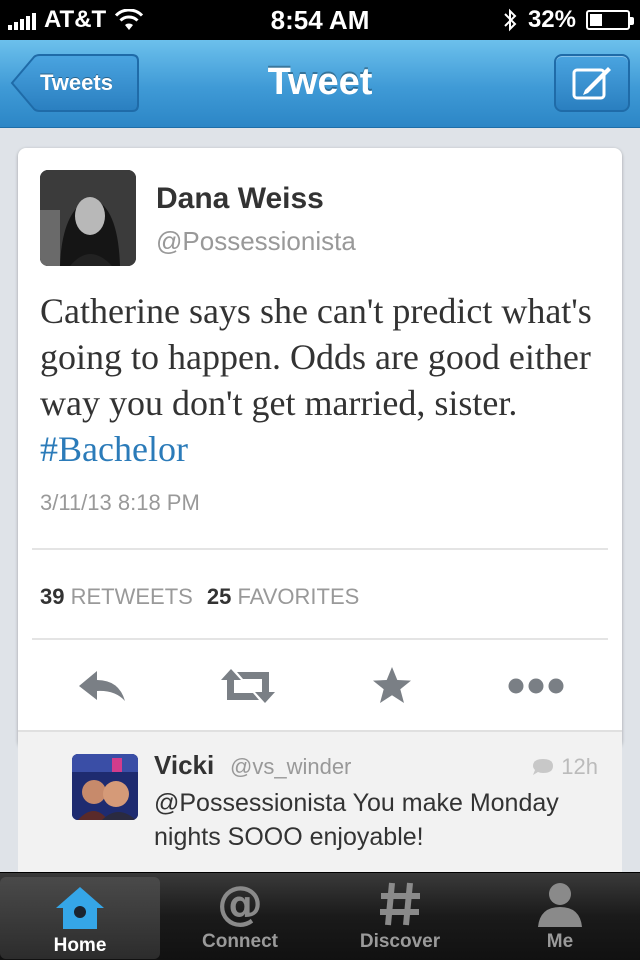  What do you see at coordinates (290, 767) in the screenshot?
I see `reply-author-handle: @vs_winder` at bounding box center [290, 767].